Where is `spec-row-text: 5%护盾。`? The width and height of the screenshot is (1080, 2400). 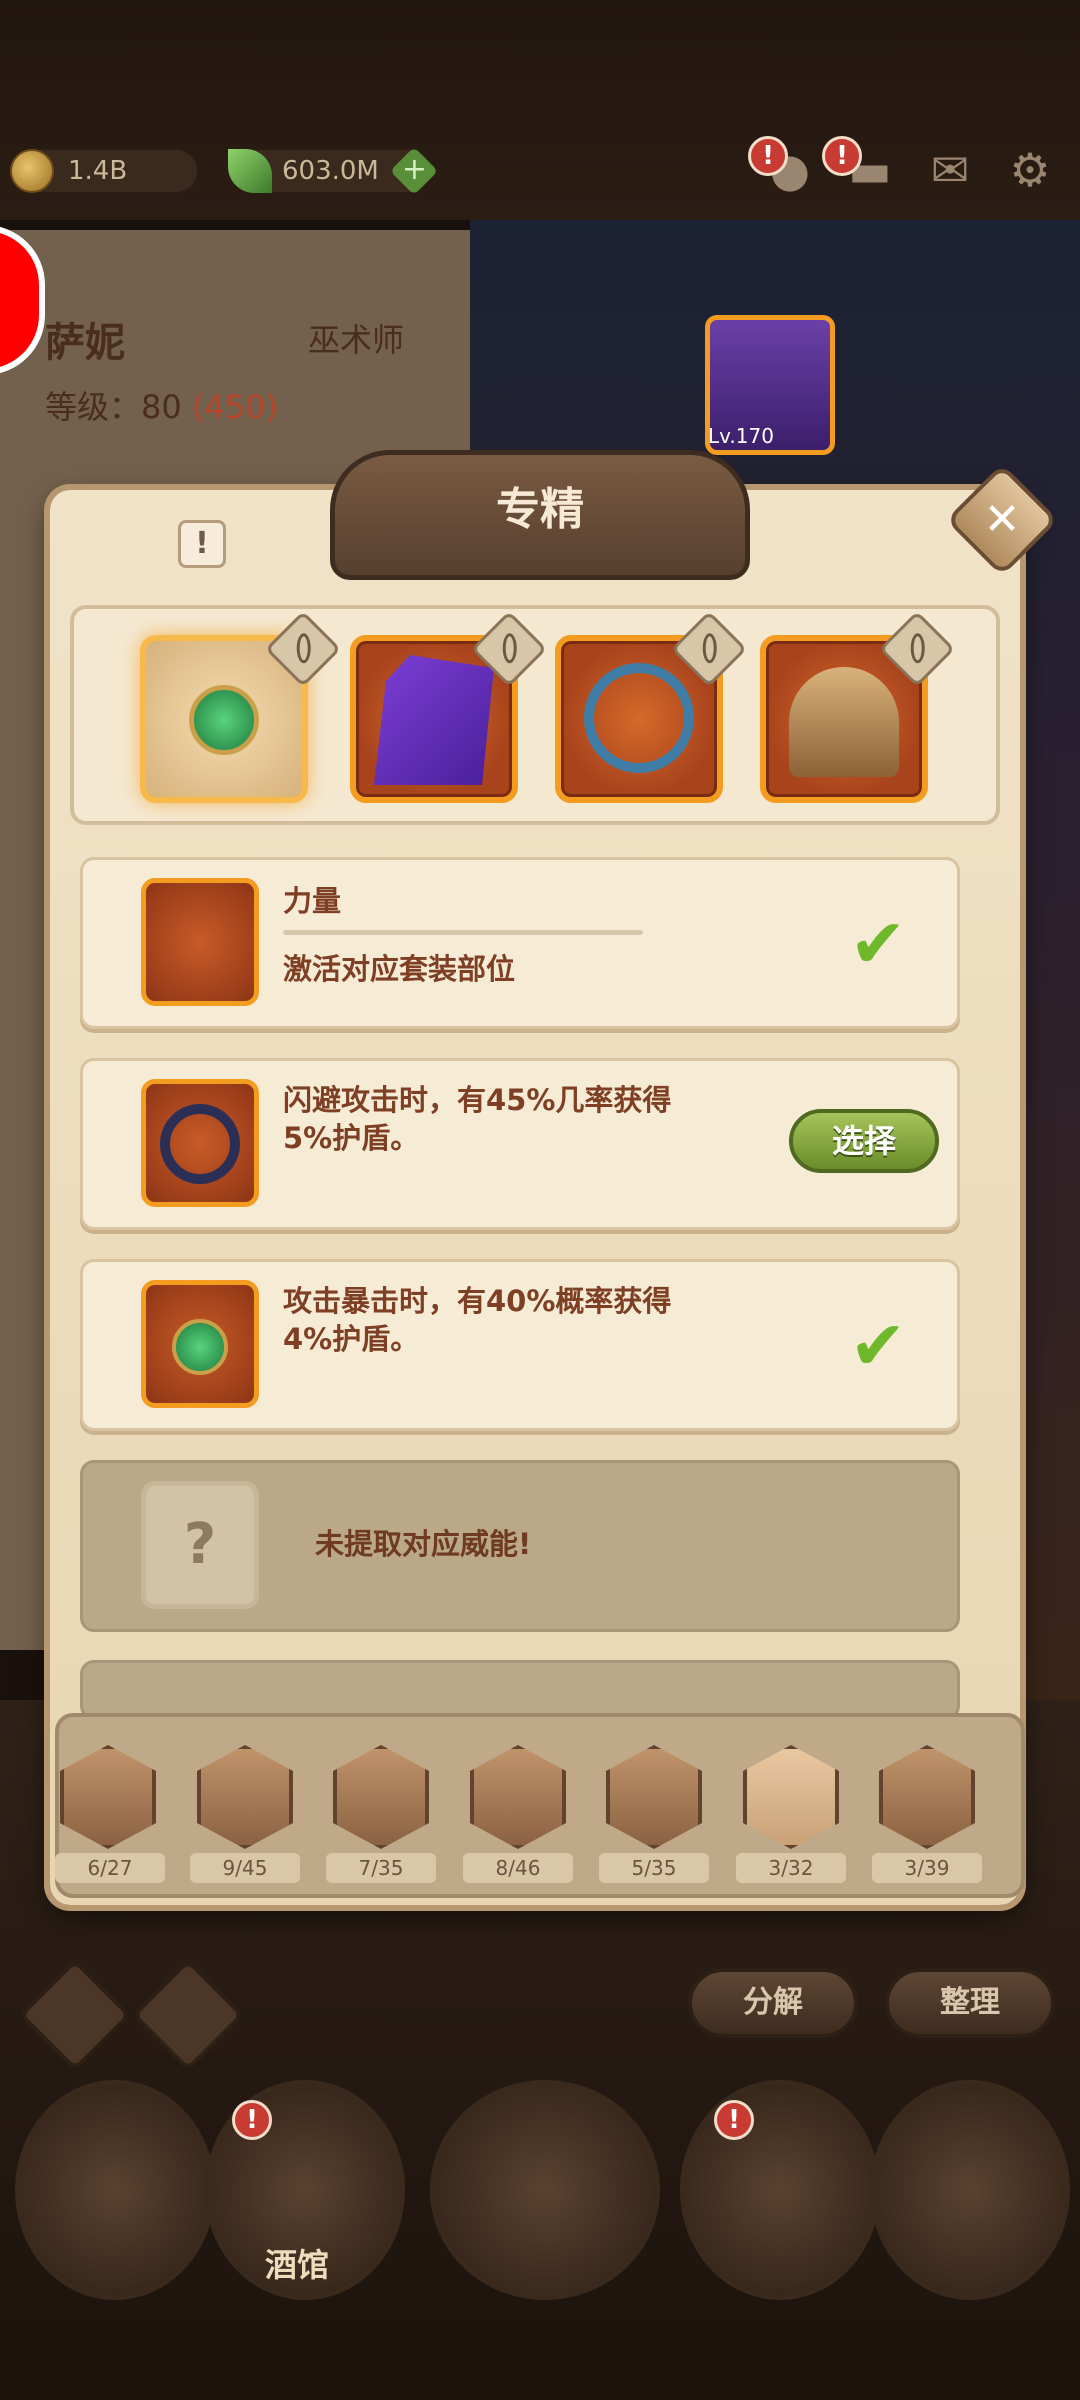
spec-row-text: 5%护盾。 is located at coordinates (351, 1138).